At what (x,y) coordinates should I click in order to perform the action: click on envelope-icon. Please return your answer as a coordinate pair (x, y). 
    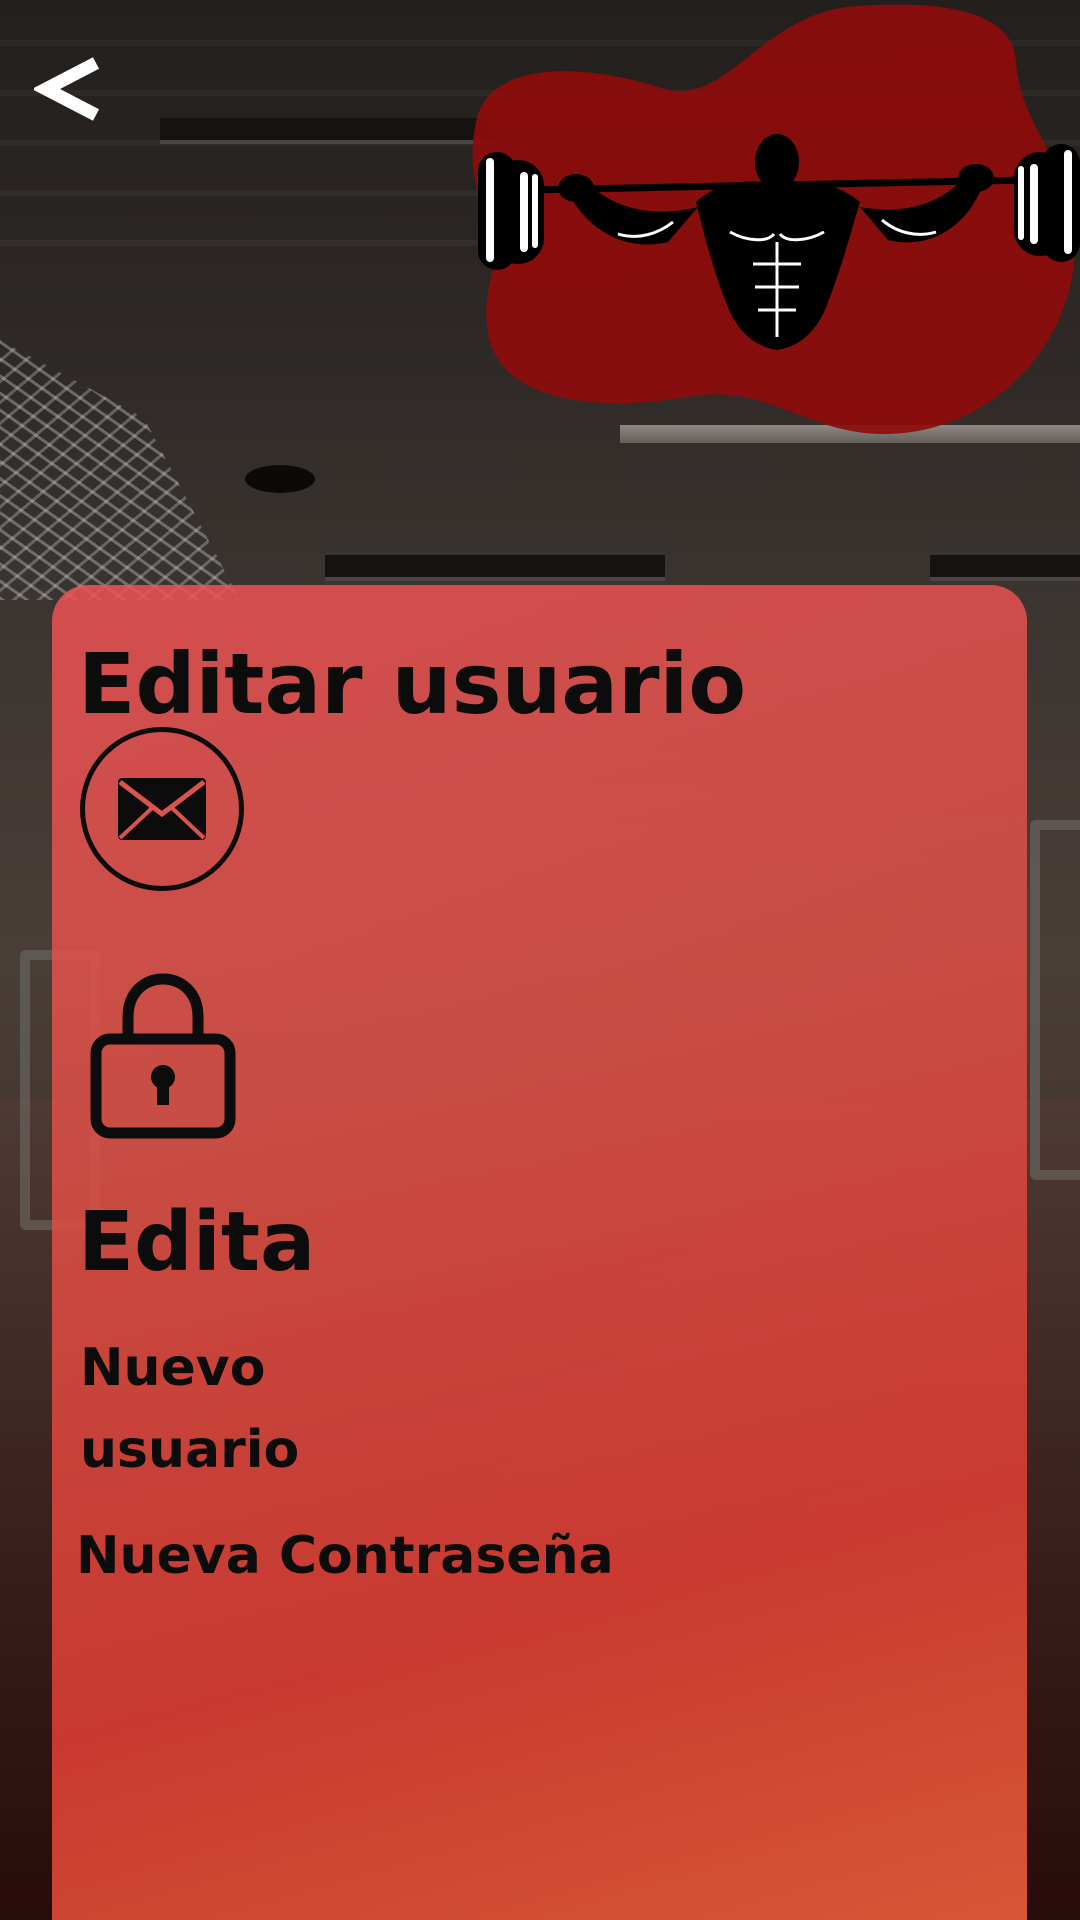
    Looking at the image, I should click on (162, 809).